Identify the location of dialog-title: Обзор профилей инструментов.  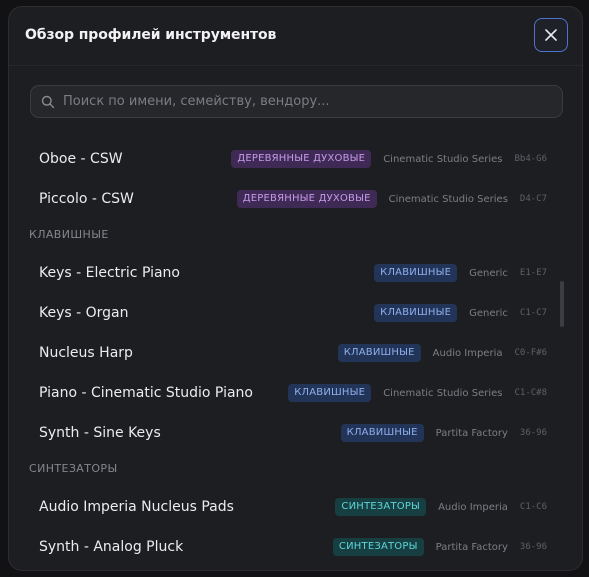
(151, 35).